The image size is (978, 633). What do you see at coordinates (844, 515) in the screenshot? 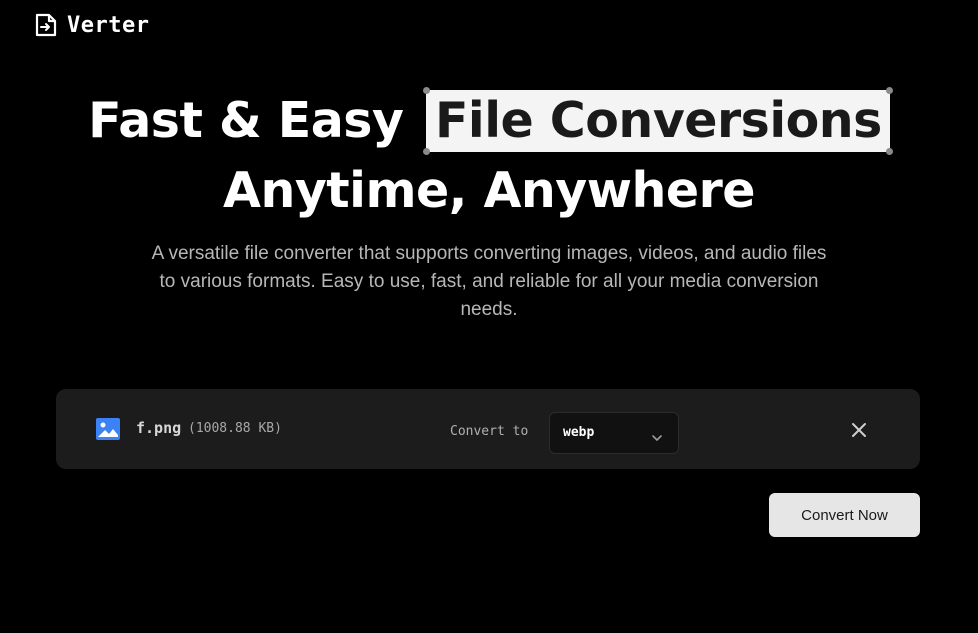
I see `convert-now-button: Convert Now` at bounding box center [844, 515].